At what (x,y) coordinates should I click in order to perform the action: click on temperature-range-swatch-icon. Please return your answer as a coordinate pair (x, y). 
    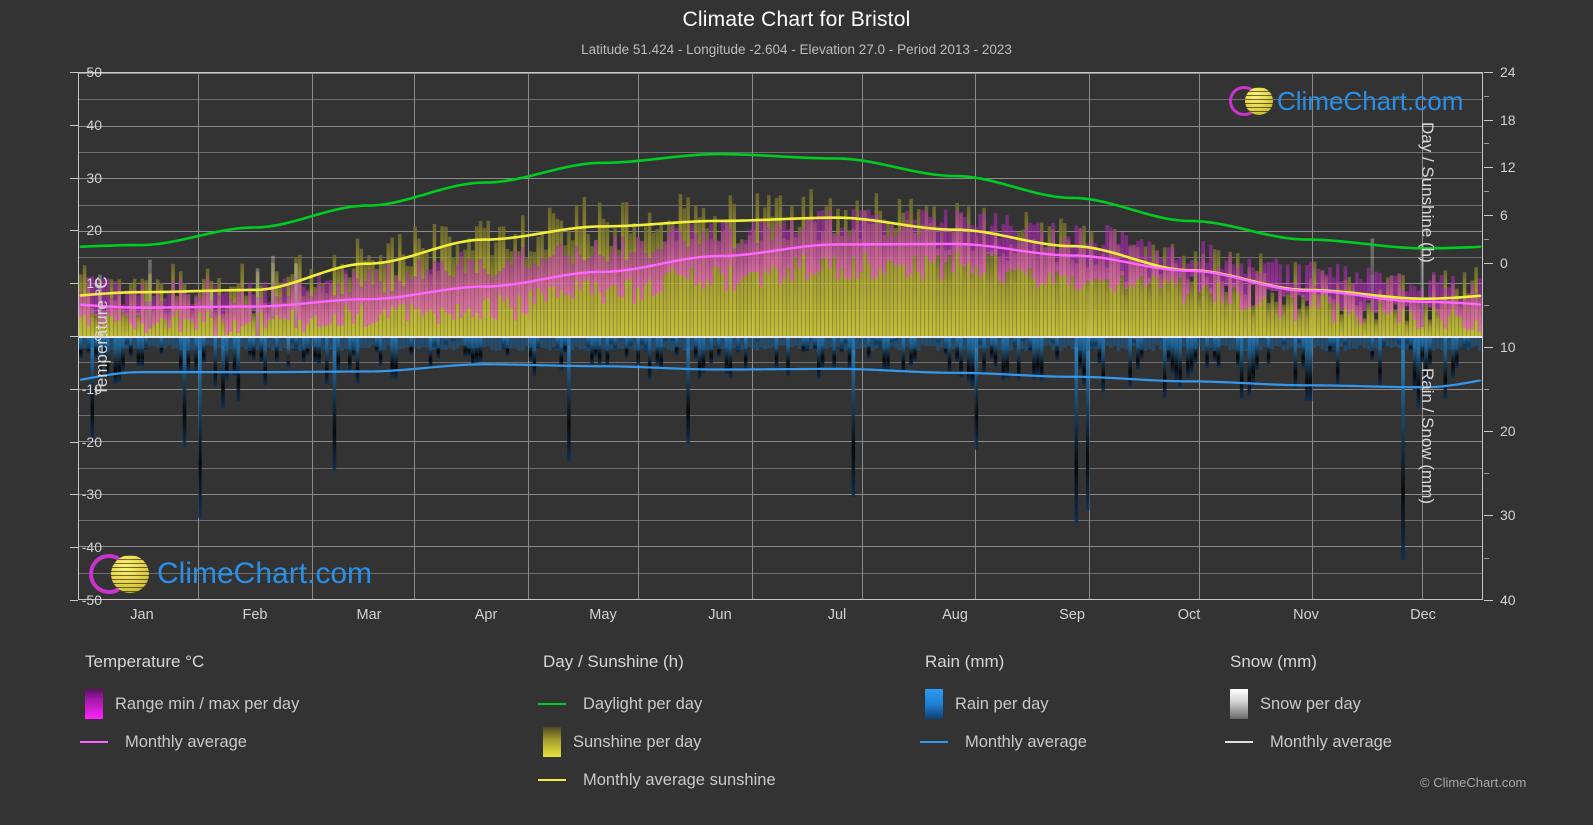
    Looking at the image, I should click on (94, 704).